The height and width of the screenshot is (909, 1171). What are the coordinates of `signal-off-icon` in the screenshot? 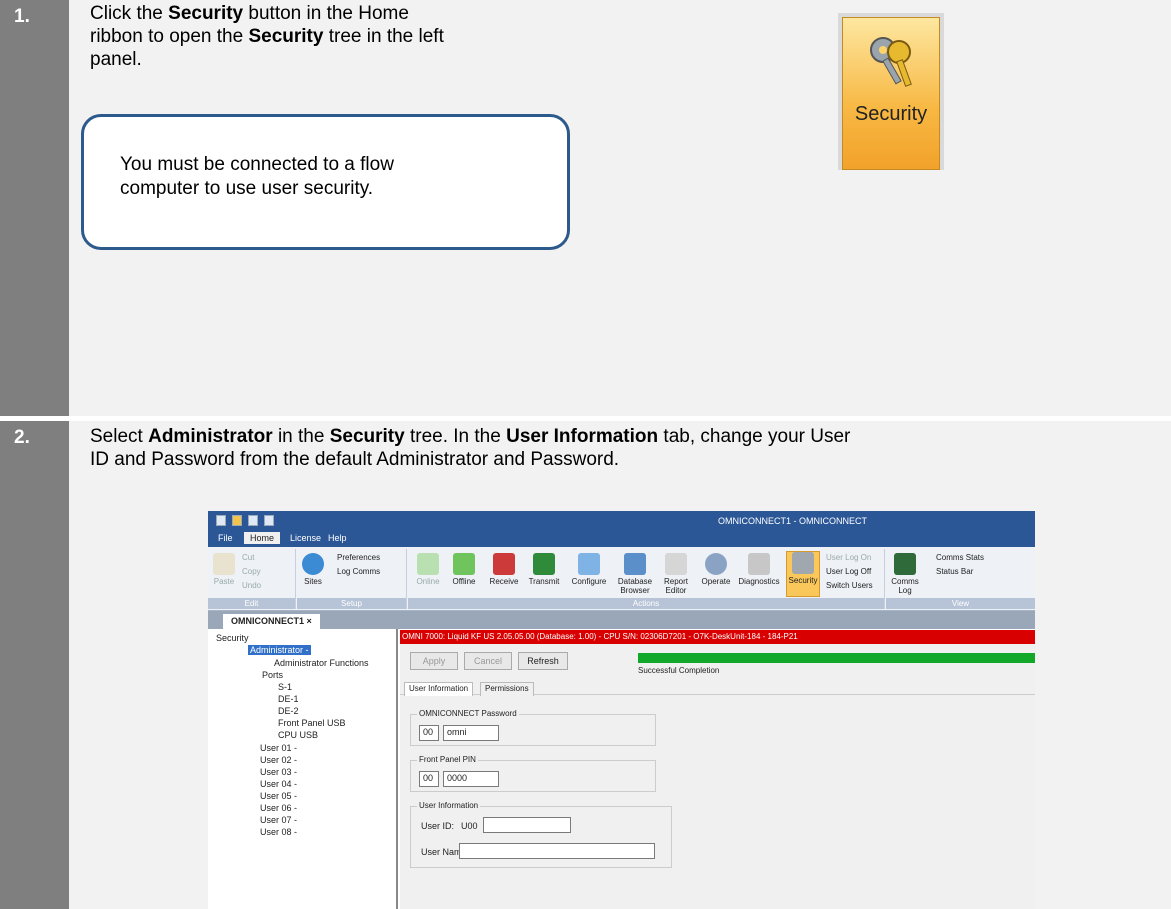 It's located at (464, 564).